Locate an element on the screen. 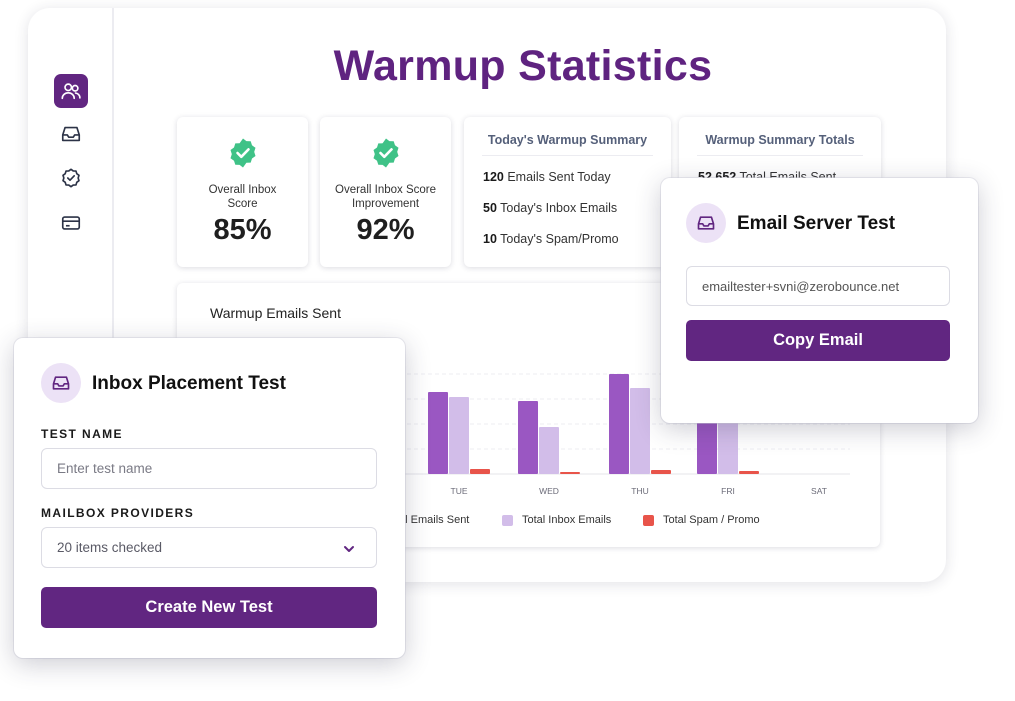  users-icon is located at coordinates (71, 91).